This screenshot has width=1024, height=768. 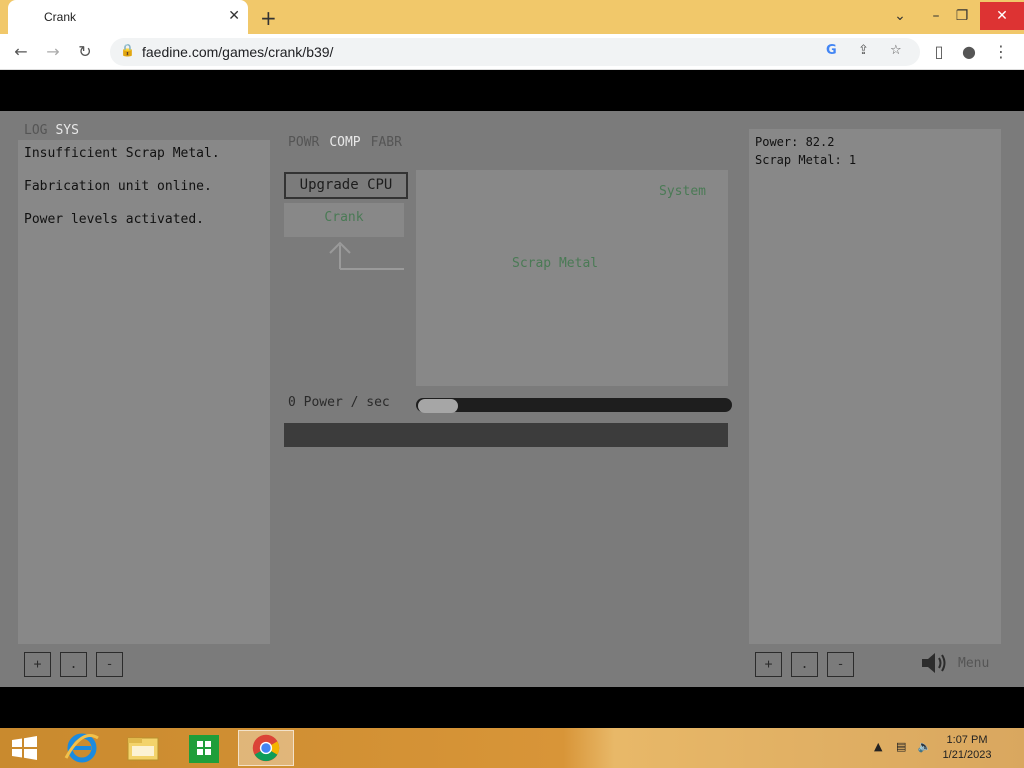 What do you see at coordinates (1002, 16) in the screenshot?
I see `window-close-button: ✕` at bounding box center [1002, 16].